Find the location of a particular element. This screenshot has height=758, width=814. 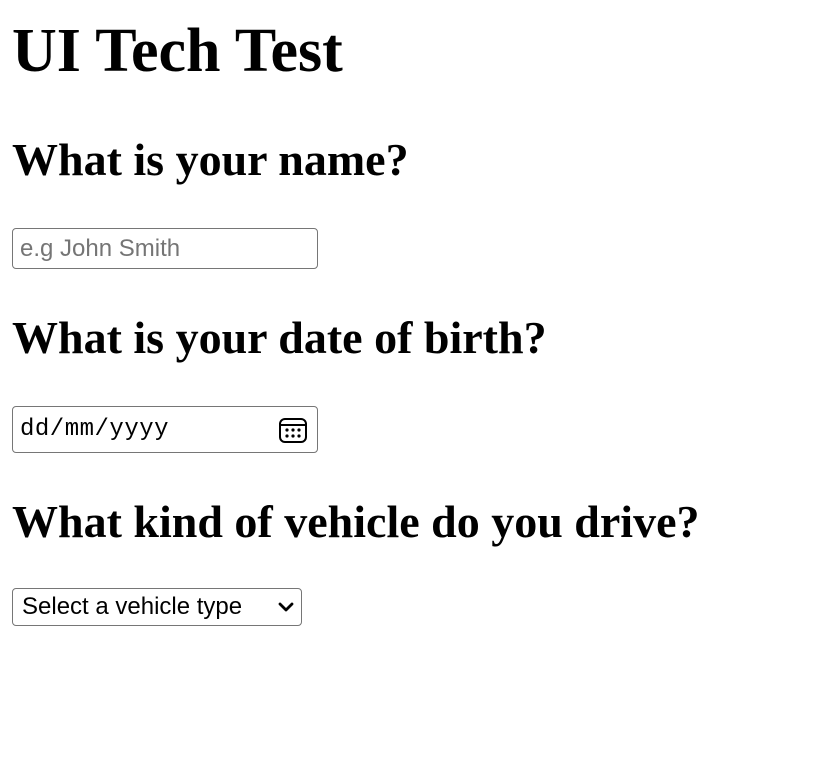

dob-question-label: What is your date of birth? is located at coordinates (279, 337).